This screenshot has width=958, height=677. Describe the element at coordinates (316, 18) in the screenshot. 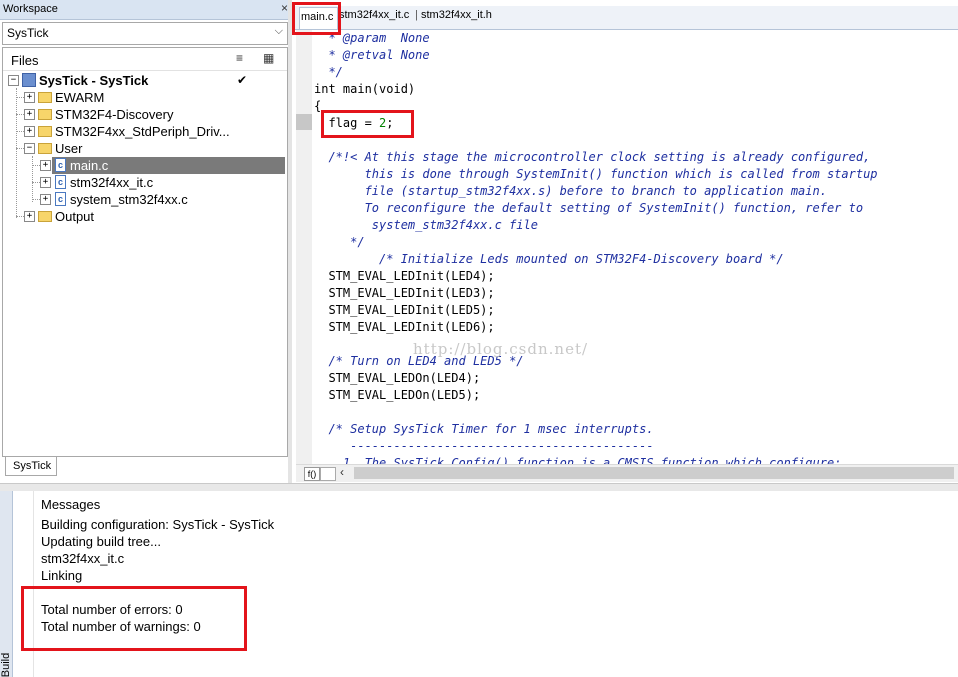

I see `annotation-box-tab` at that location.